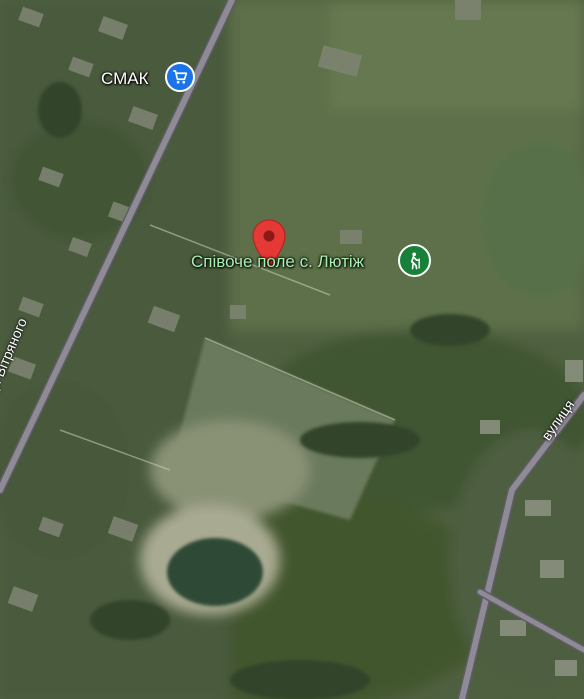 Image resolution: width=584 pixels, height=699 pixels. I want to click on hiking-icon, so click(414, 260).